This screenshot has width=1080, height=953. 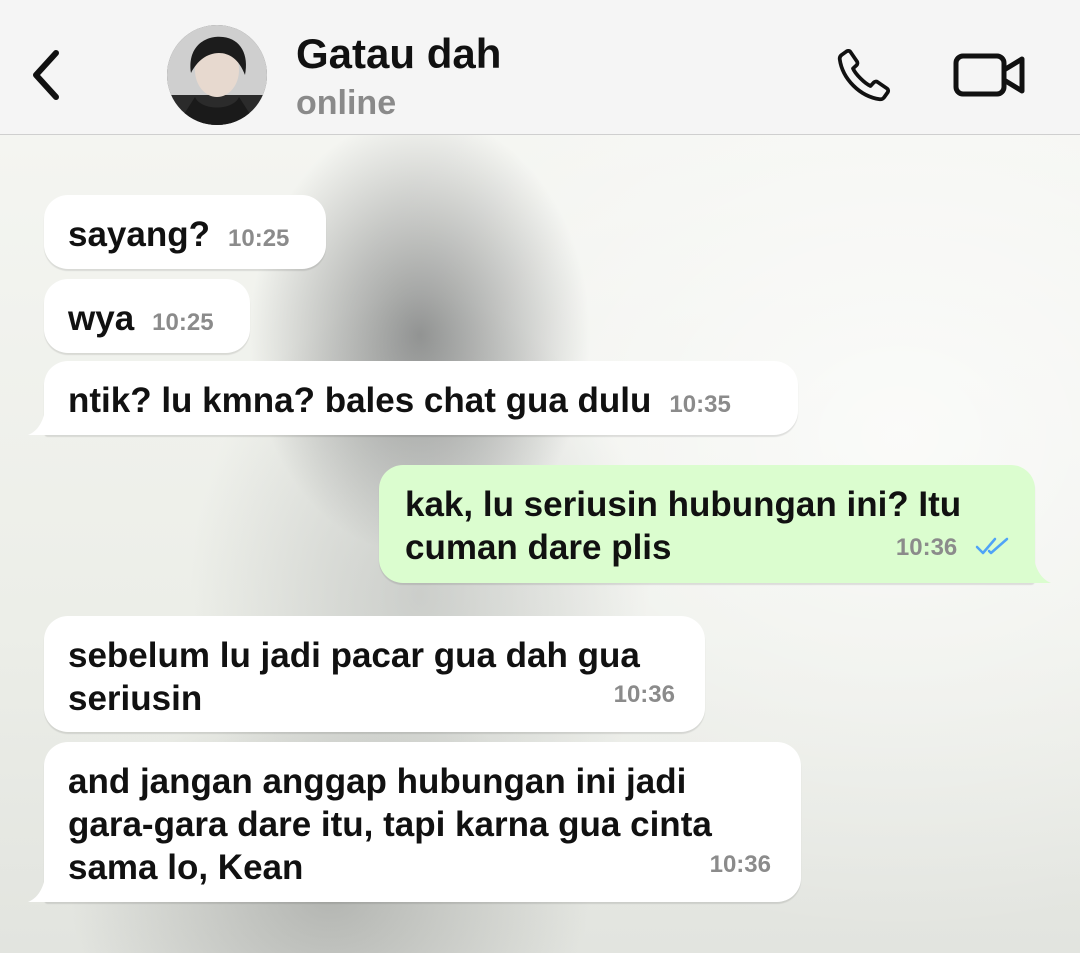 I want to click on back-button, so click(x=46, y=75).